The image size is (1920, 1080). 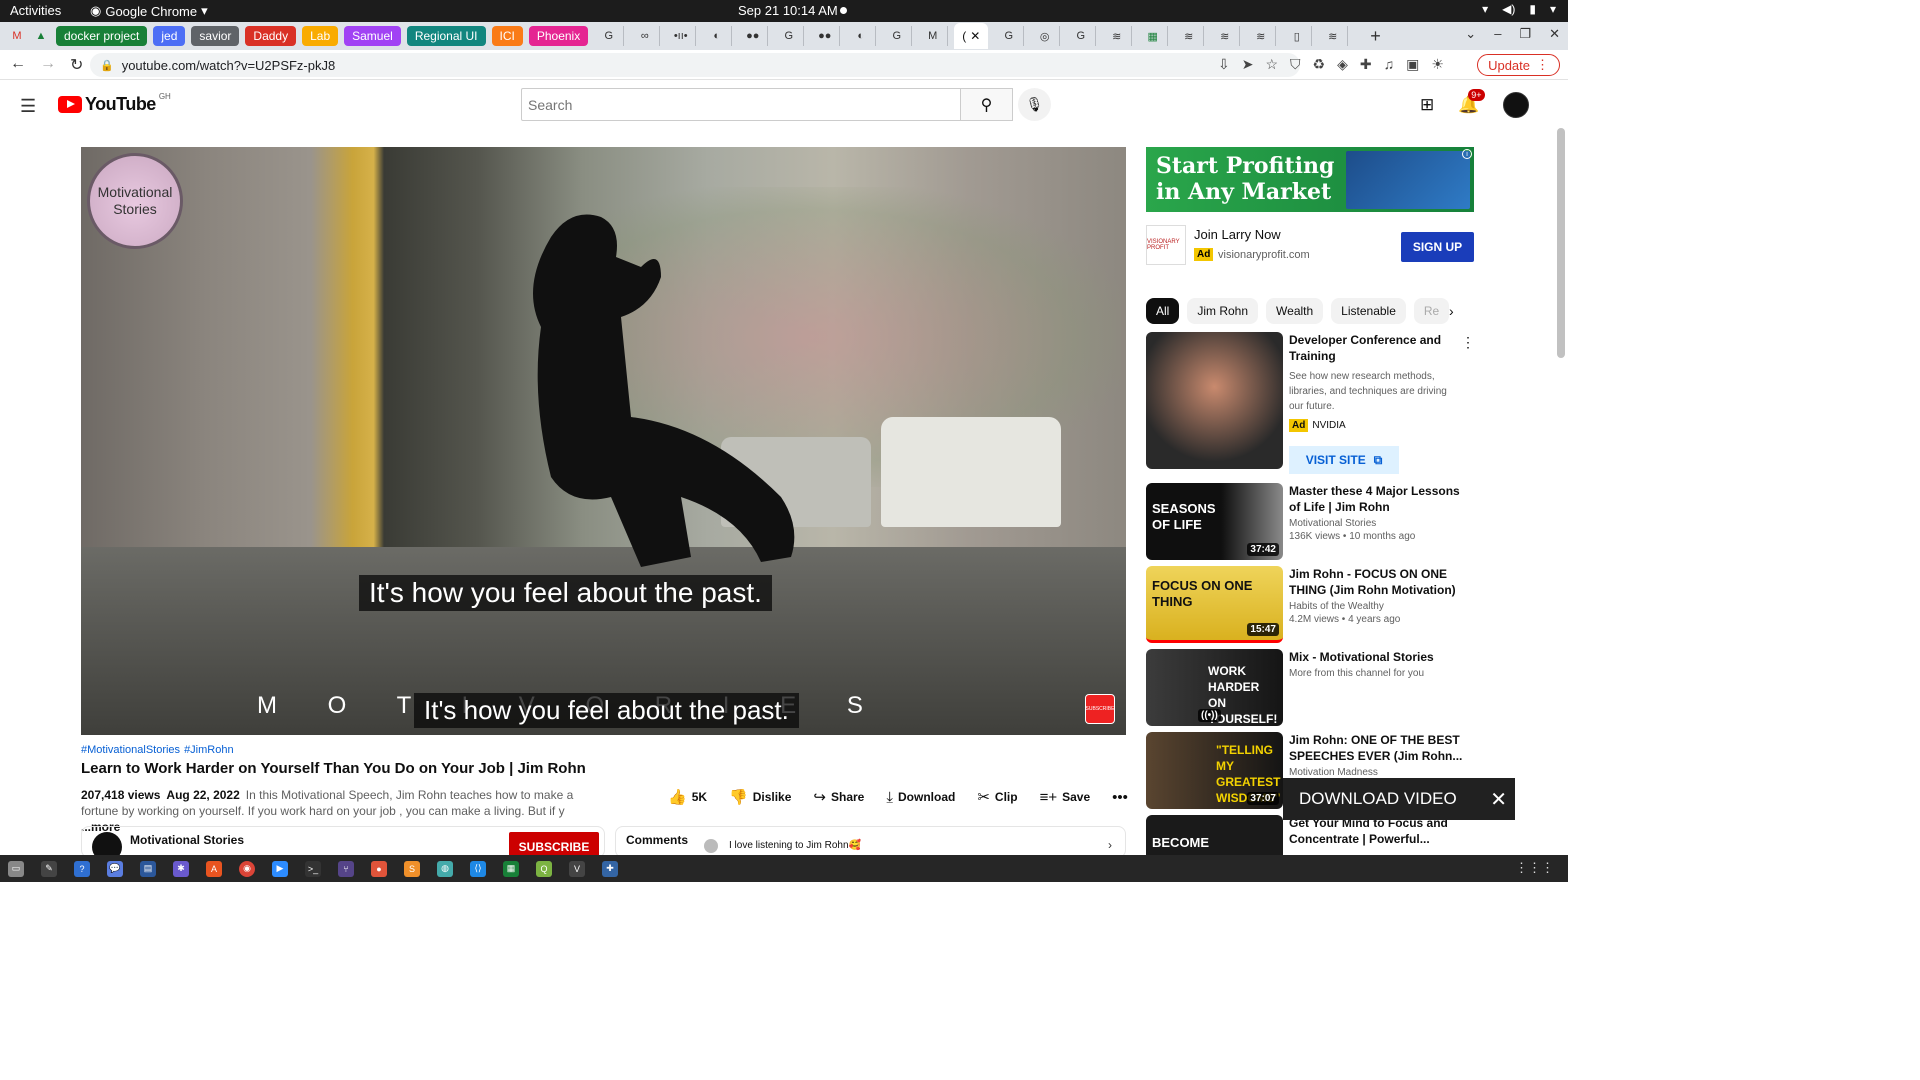 I want to click on terminal-icon: >_, so click(x=313, y=868).